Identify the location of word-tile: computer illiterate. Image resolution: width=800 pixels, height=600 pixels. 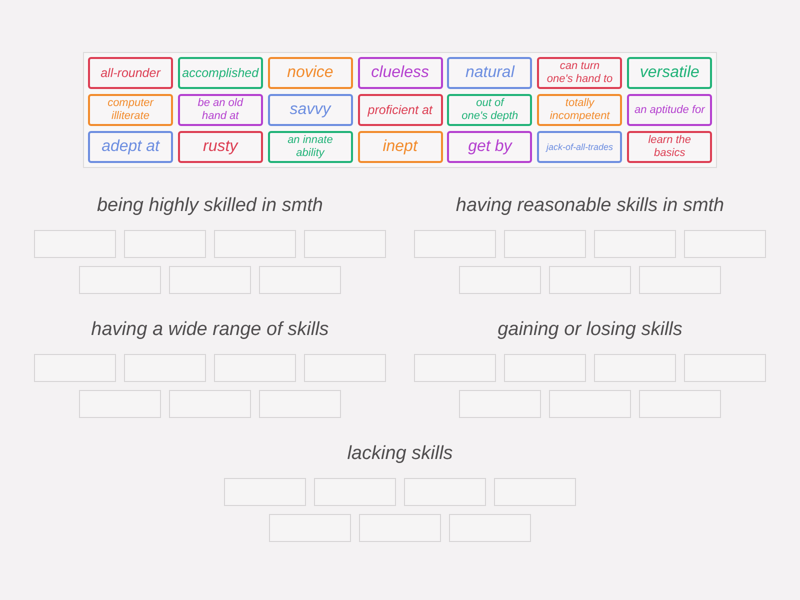
(130, 110).